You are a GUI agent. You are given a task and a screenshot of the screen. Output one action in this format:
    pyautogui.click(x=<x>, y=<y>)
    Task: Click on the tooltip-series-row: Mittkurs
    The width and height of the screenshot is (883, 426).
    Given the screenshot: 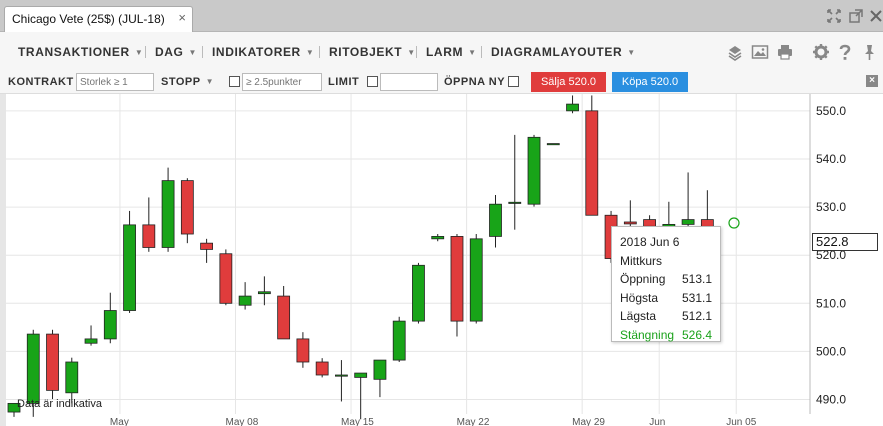 What is the action you would take?
    pyautogui.click(x=666, y=261)
    